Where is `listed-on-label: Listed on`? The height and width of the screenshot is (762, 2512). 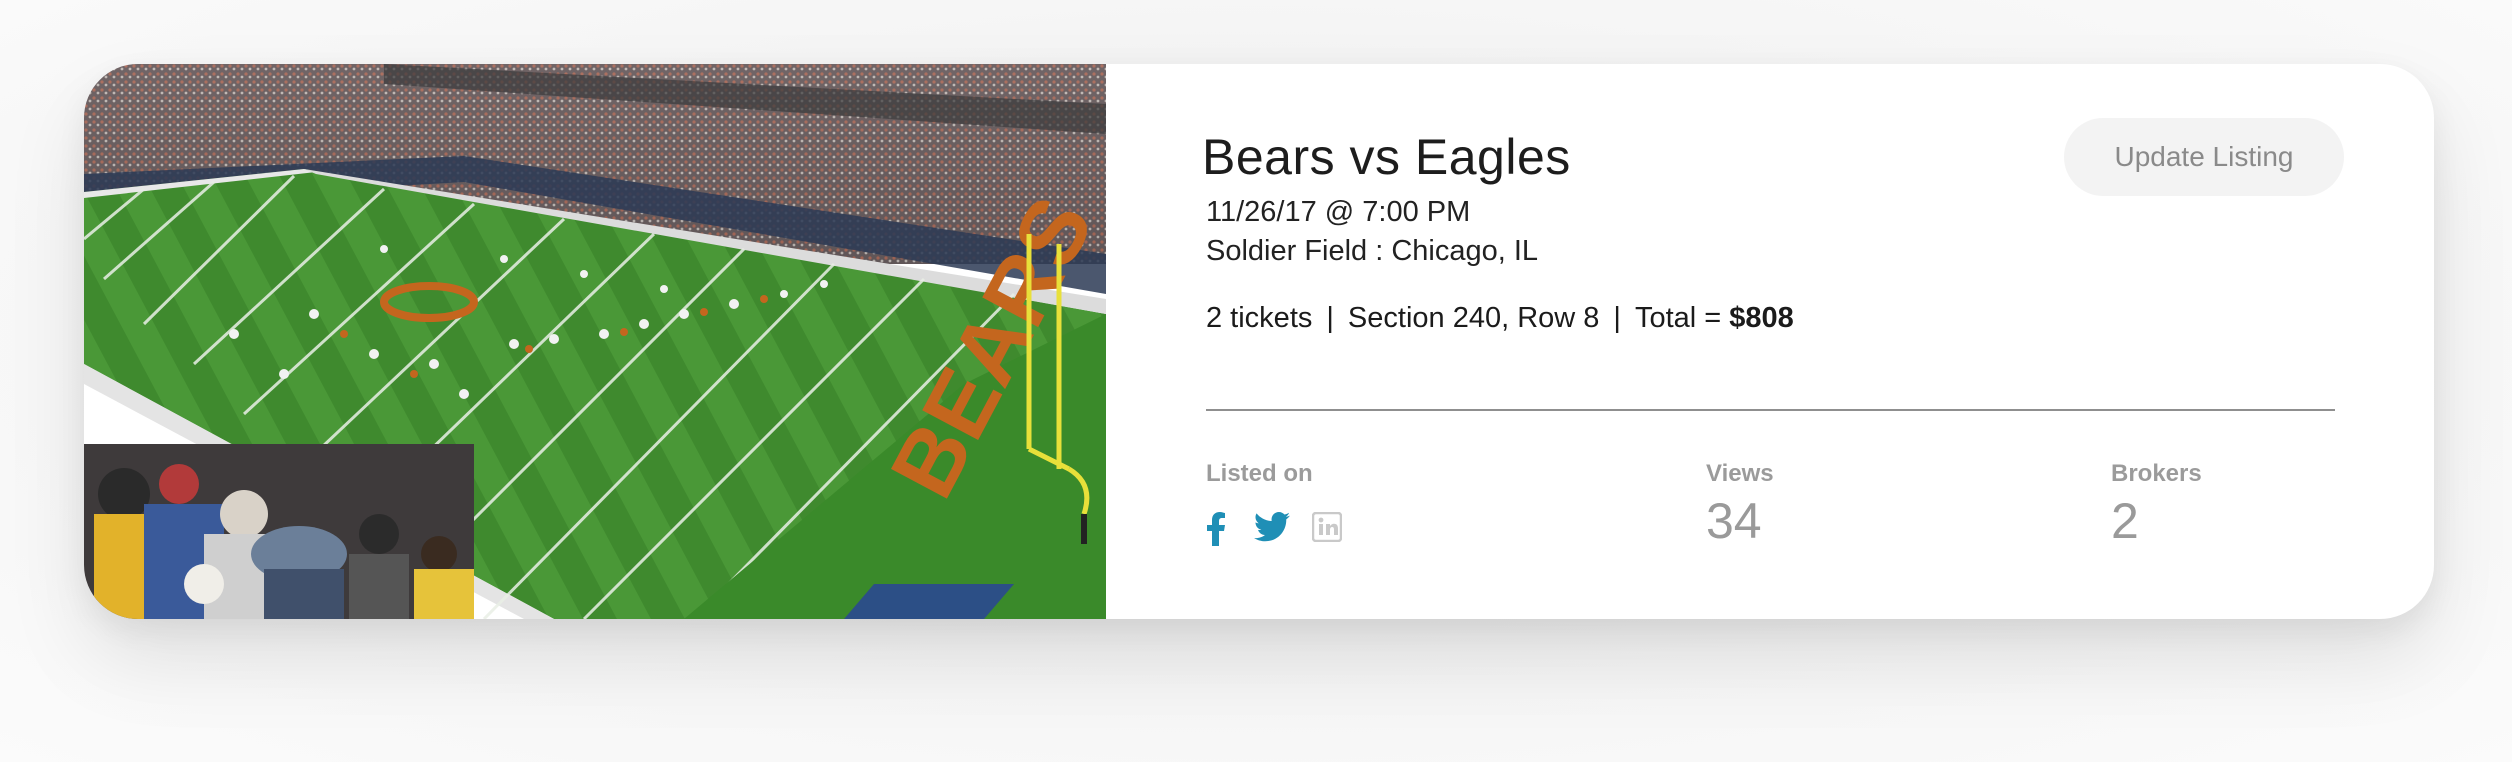 listed-on-label: Listed on is located at coordinates (1259, 473).